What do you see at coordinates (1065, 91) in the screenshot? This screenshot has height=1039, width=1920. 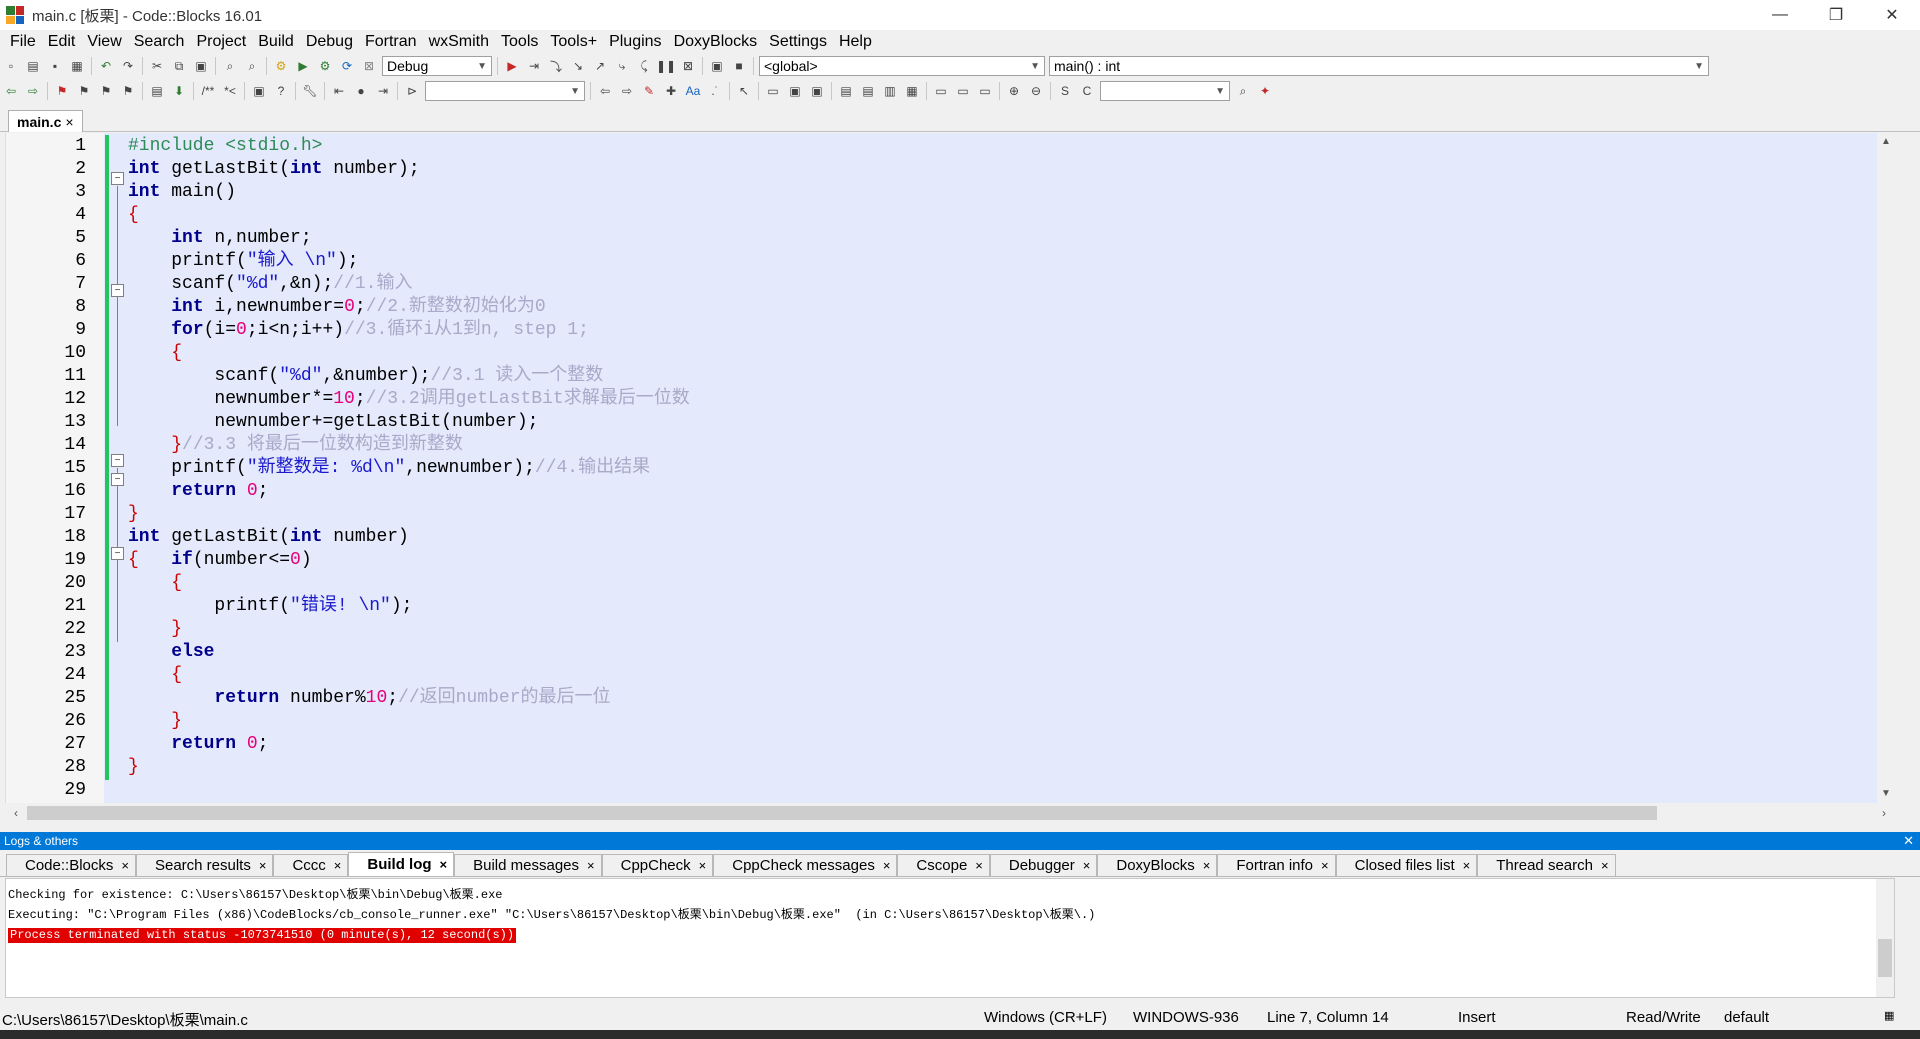 I see `symbol-s-icon: S` at bounding box center [1065, 91].